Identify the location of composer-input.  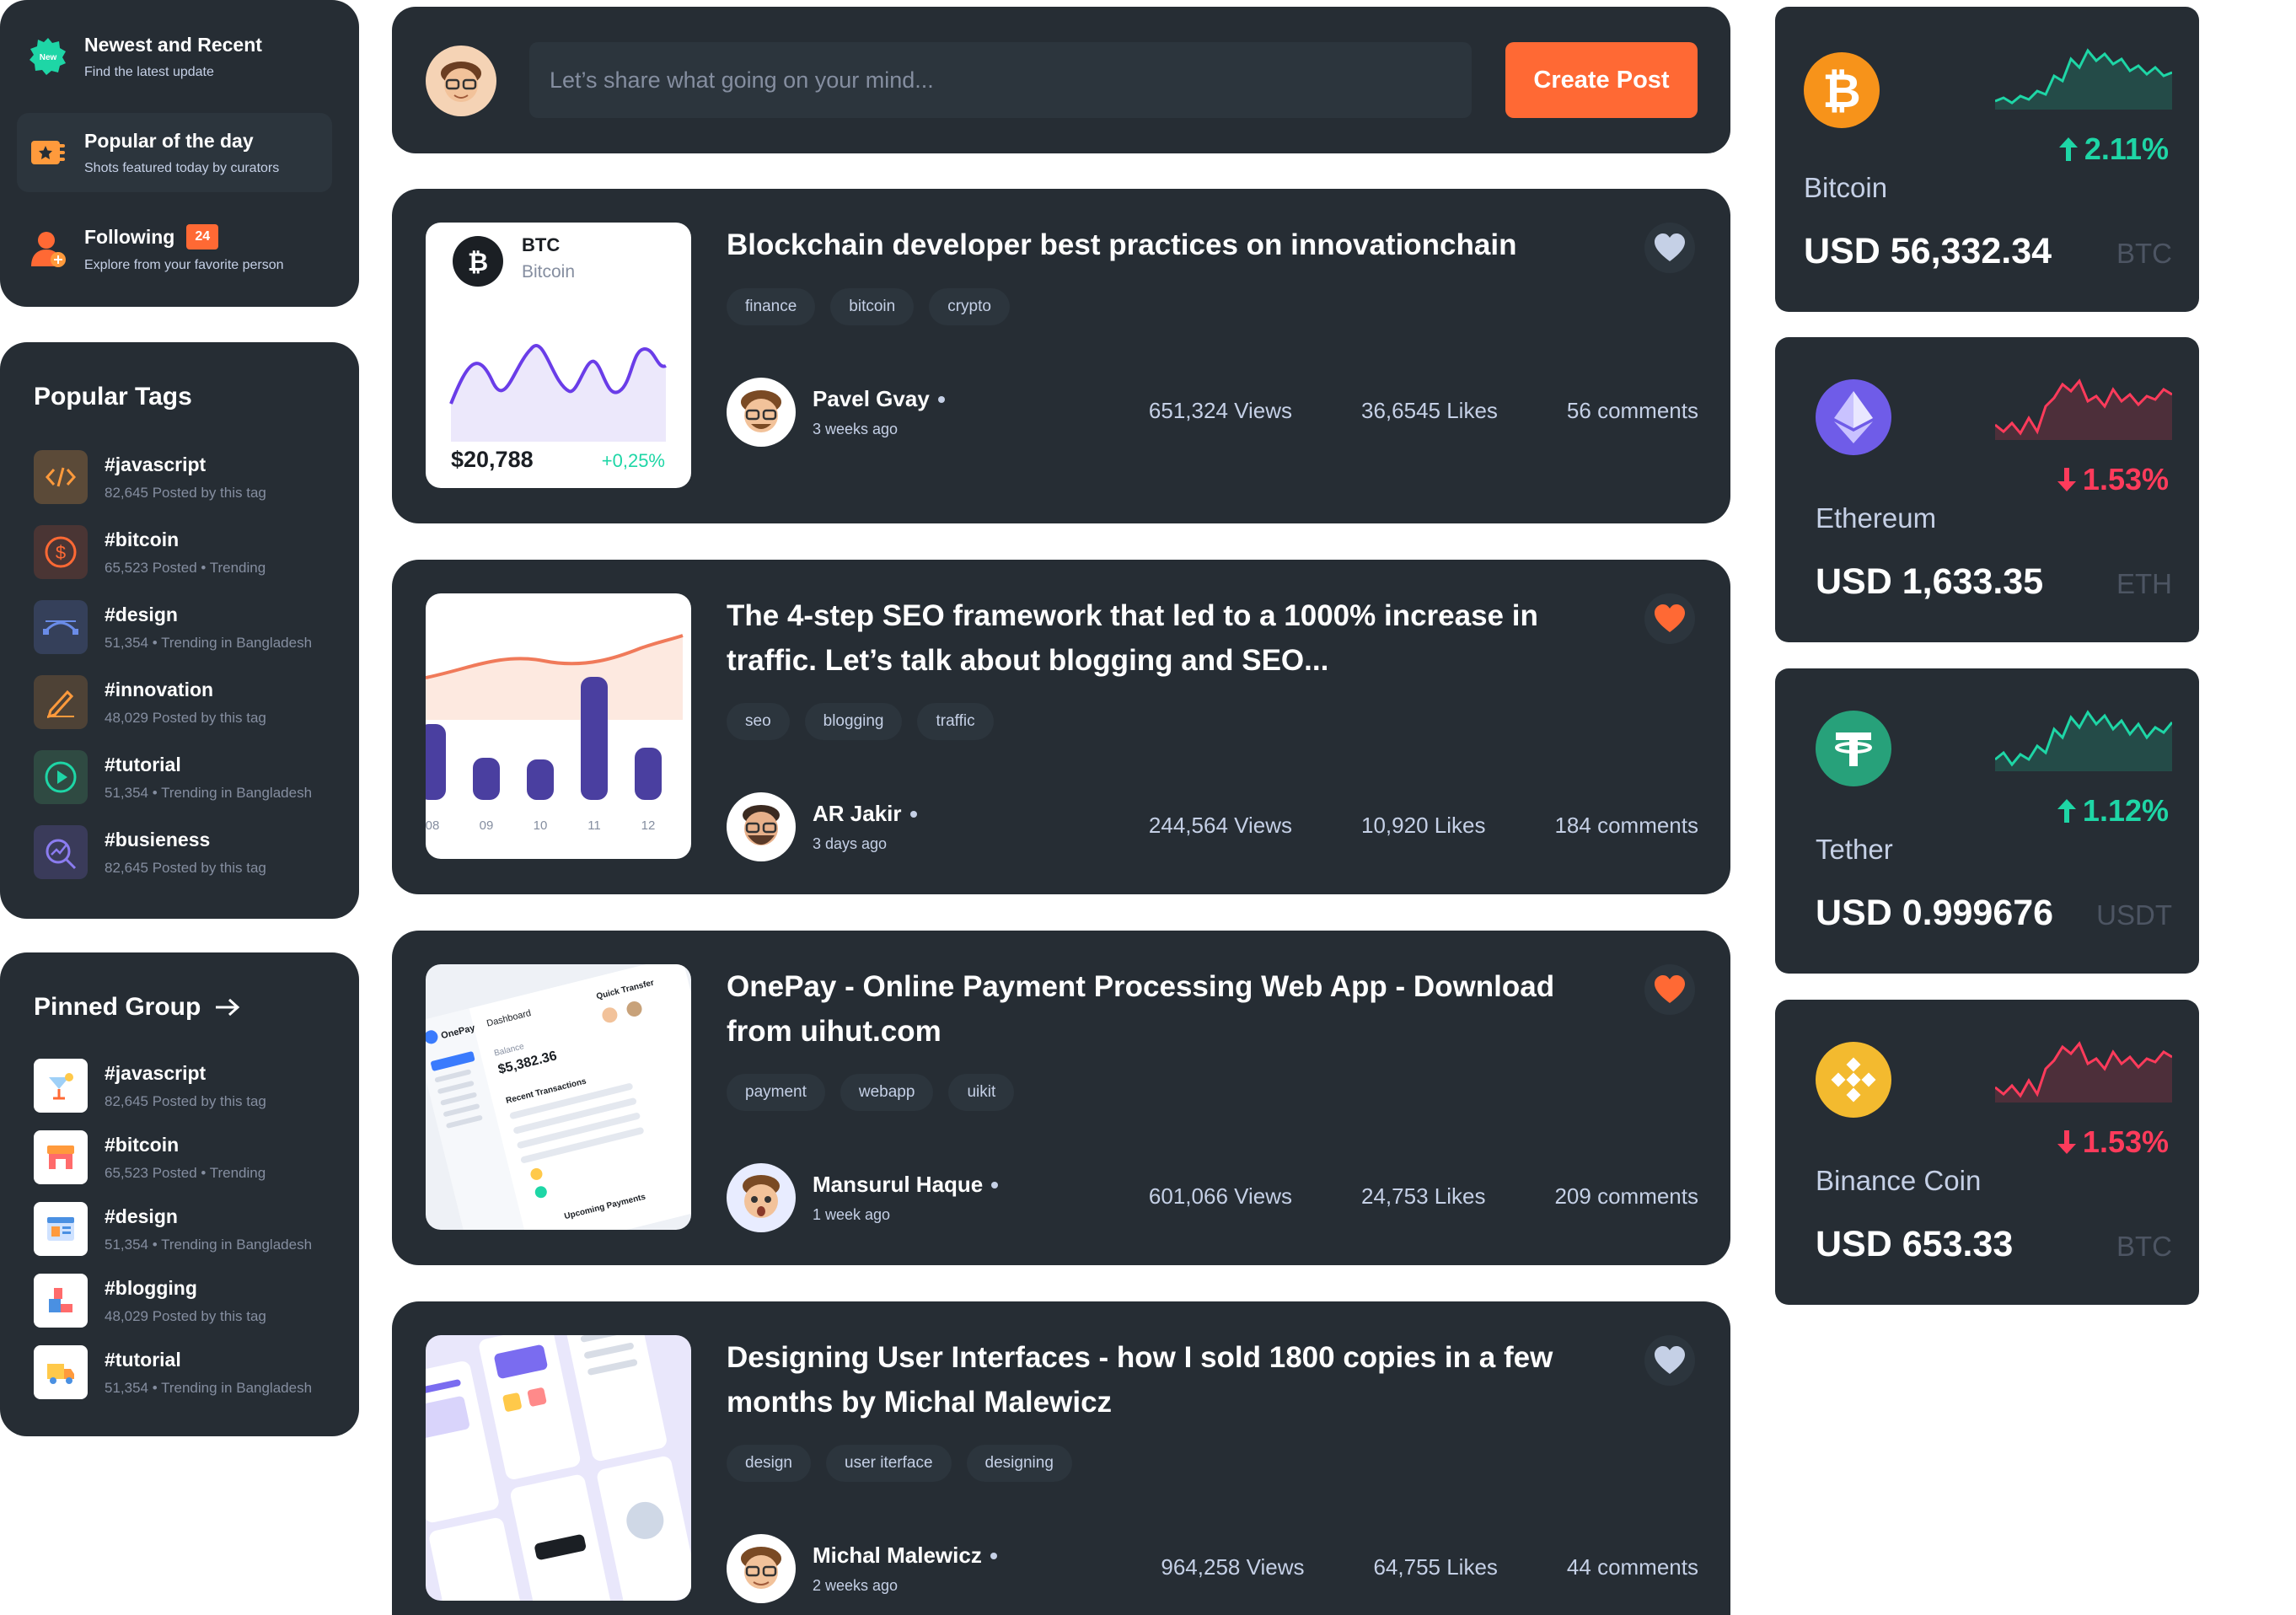
(1000, 80).